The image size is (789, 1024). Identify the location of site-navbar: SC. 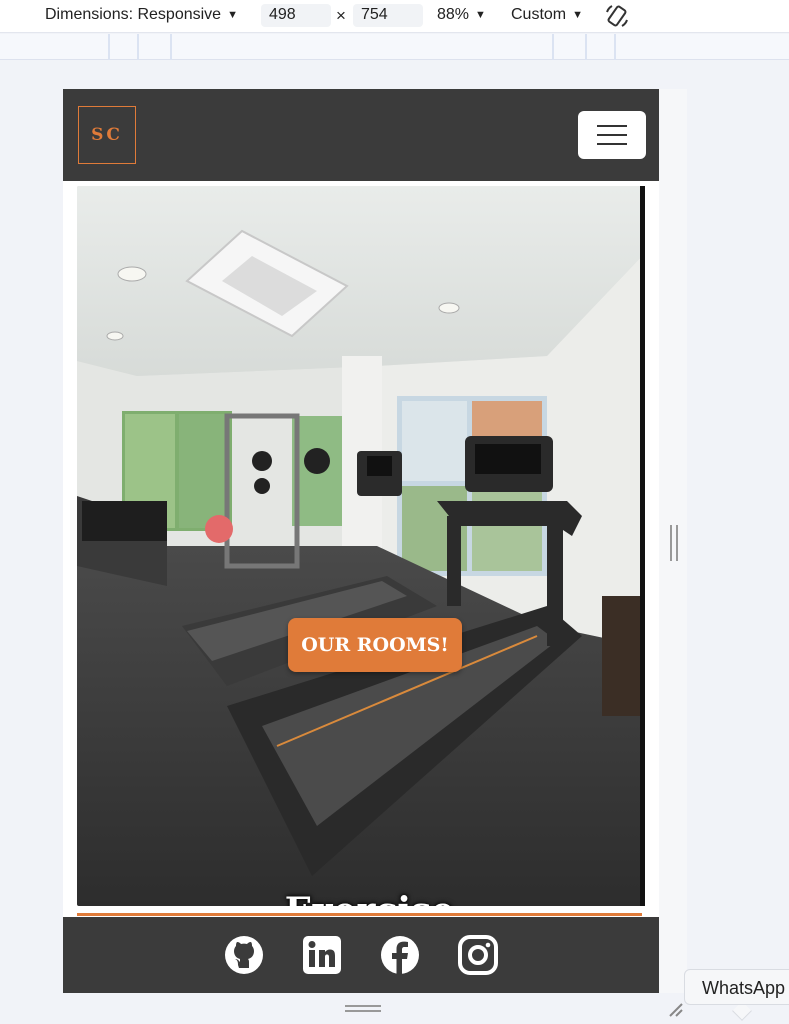
(361, 135).